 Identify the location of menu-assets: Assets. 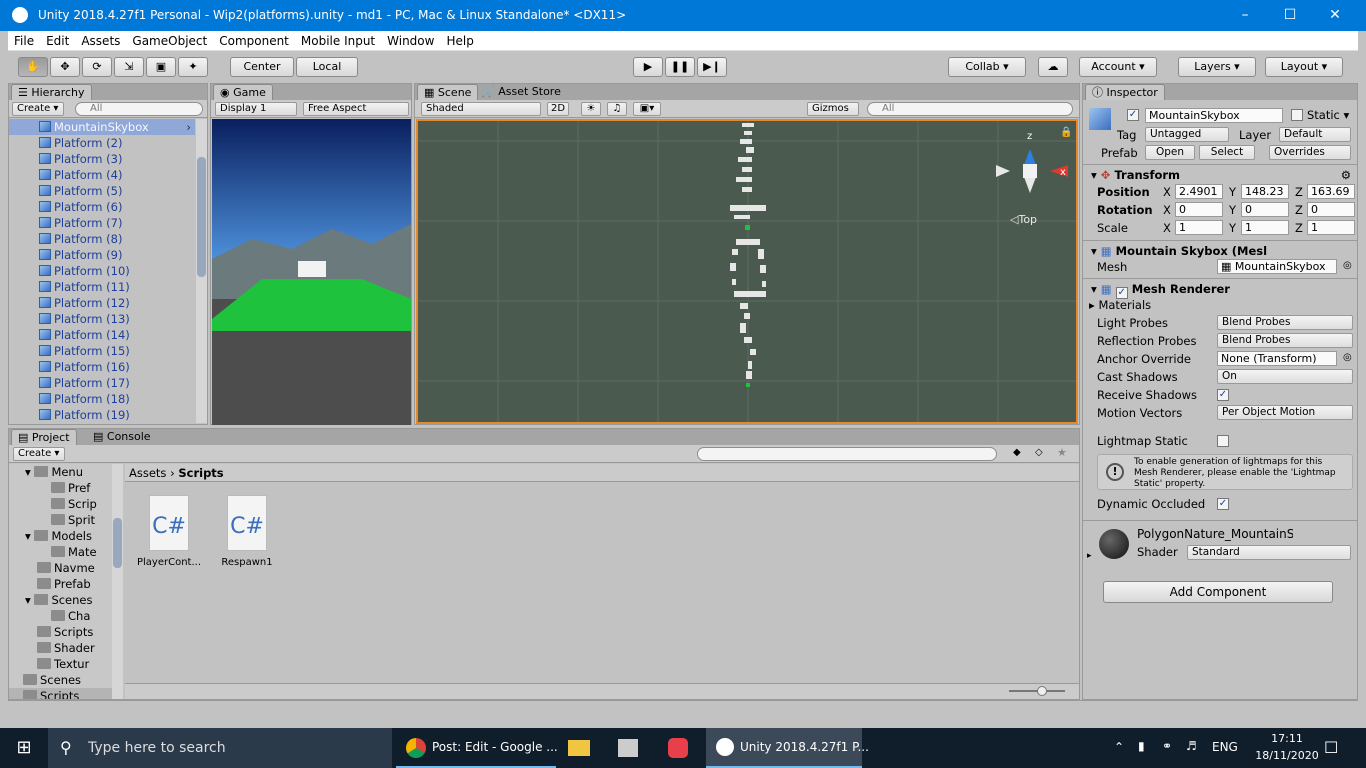
(100, 41).